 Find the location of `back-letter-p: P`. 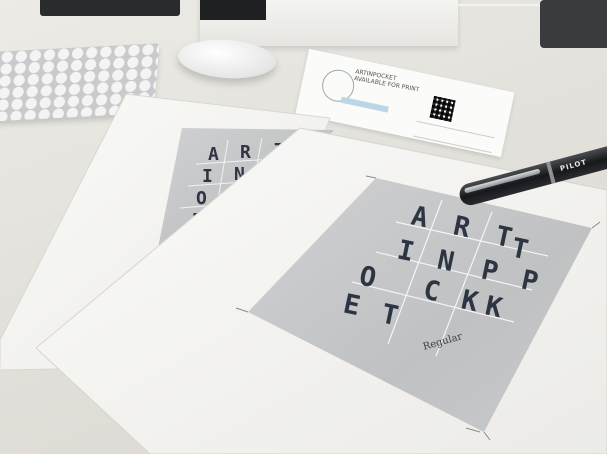

back-letter-p: P is located at coordinates (273, 172).